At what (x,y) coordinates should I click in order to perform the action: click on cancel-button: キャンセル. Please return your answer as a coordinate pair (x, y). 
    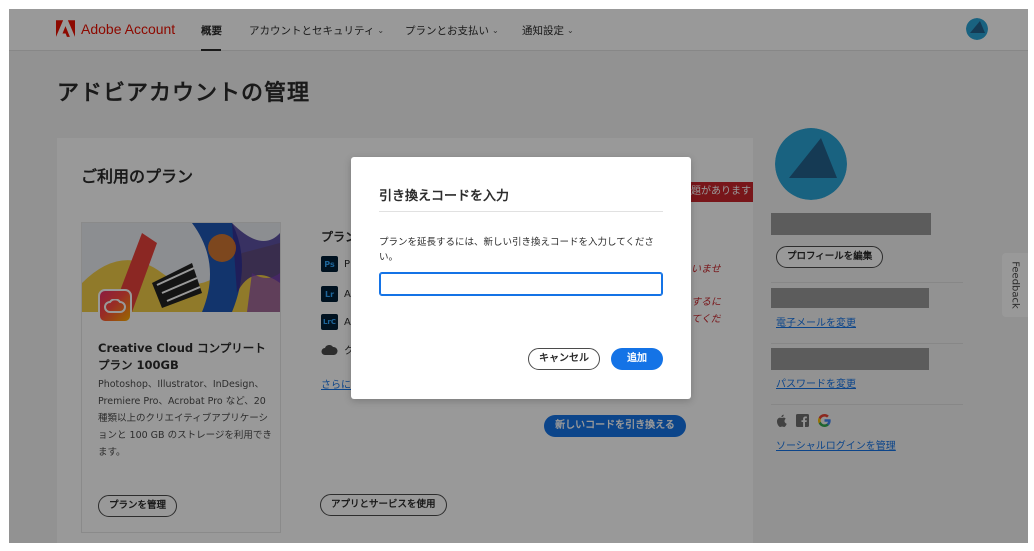
    Looking at the image, I should click on (564, 359).